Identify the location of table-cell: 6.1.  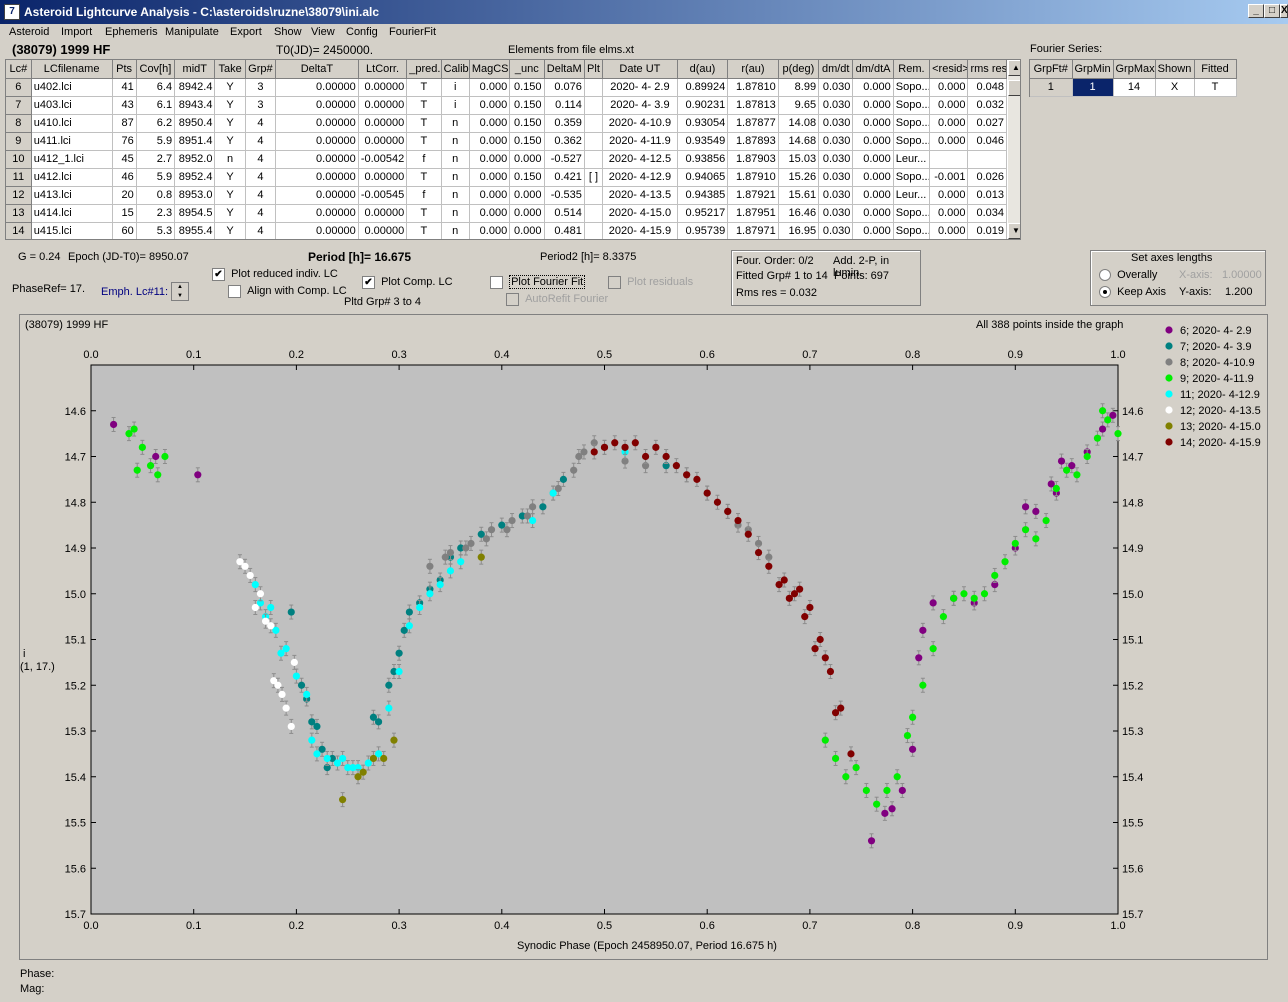
(156, 105).